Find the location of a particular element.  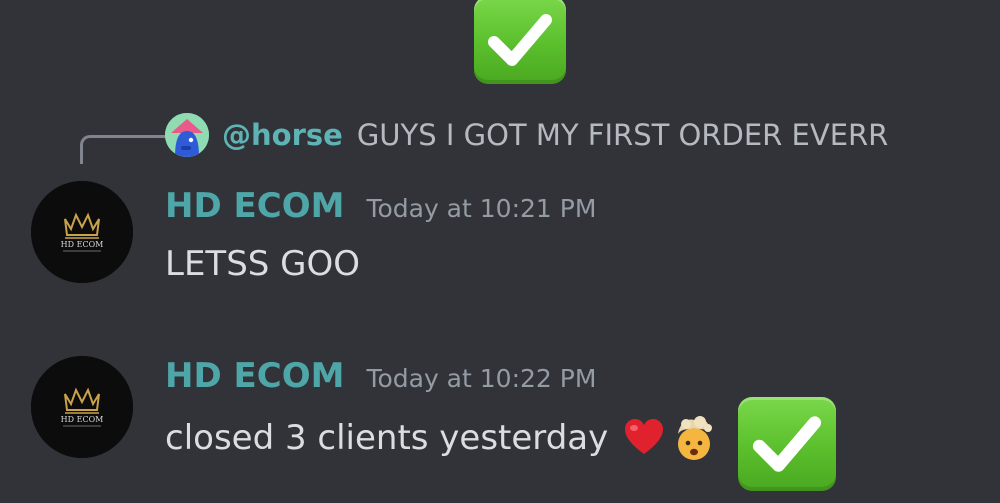

exploding-head-icon is located at coordinates (695, 438).